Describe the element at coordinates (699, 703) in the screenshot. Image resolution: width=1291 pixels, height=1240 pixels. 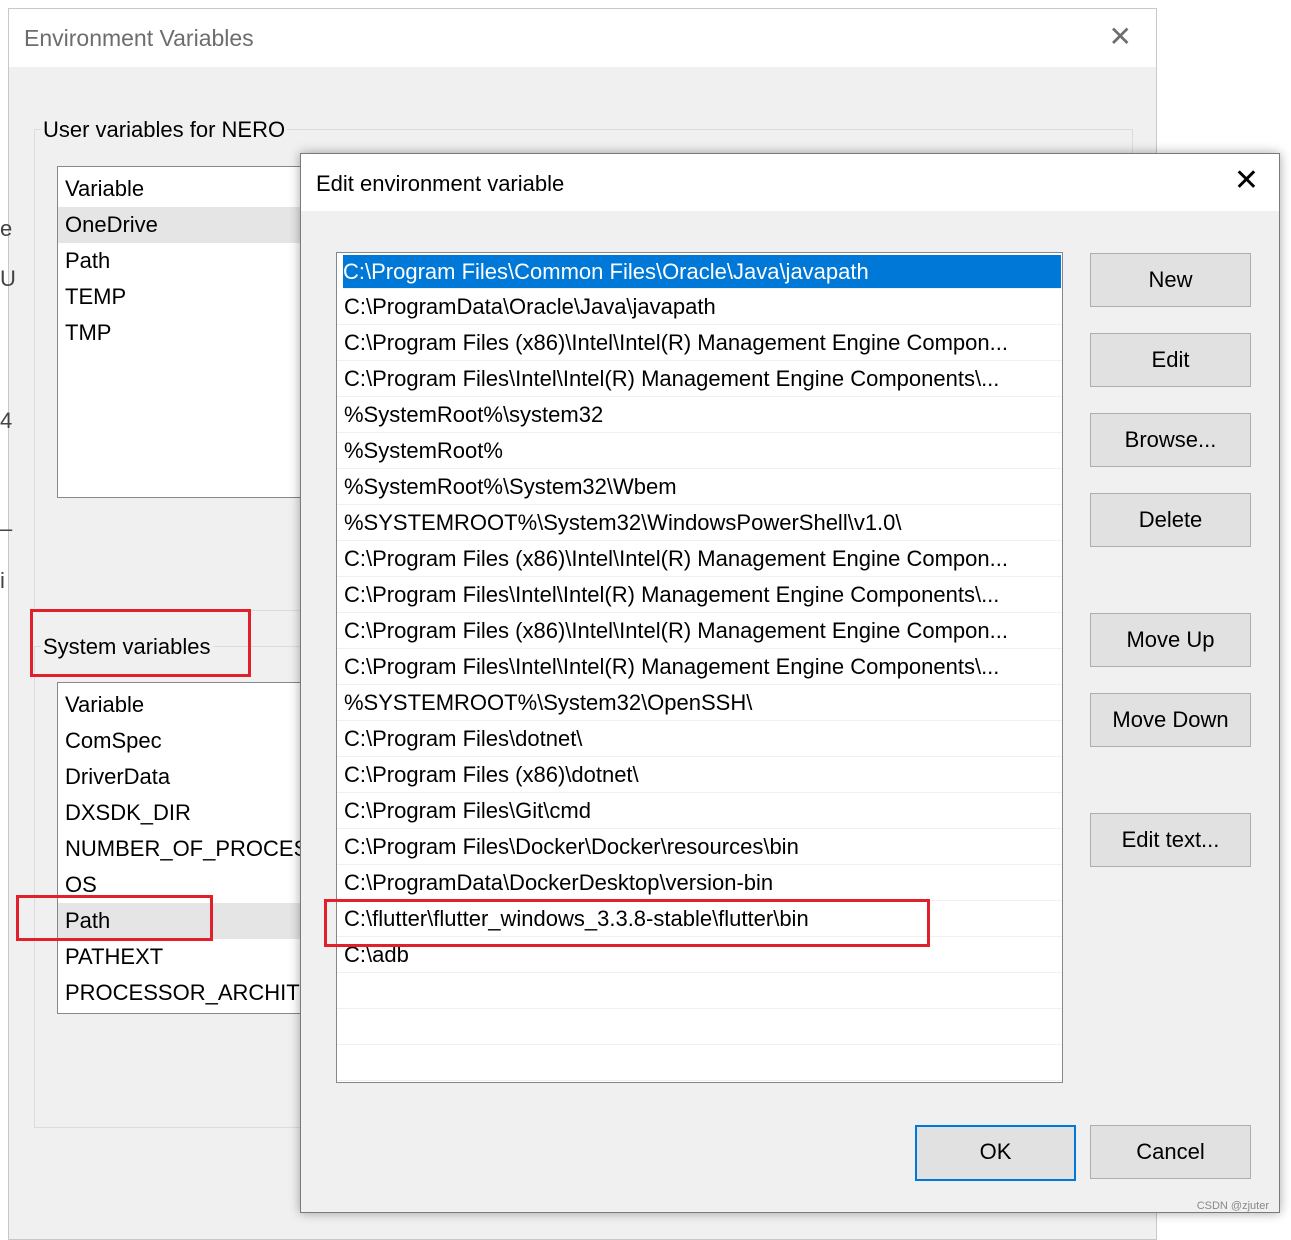
I see `path-entry: %SYSTEMROOT%\System32\OpenSSH\` at that location.